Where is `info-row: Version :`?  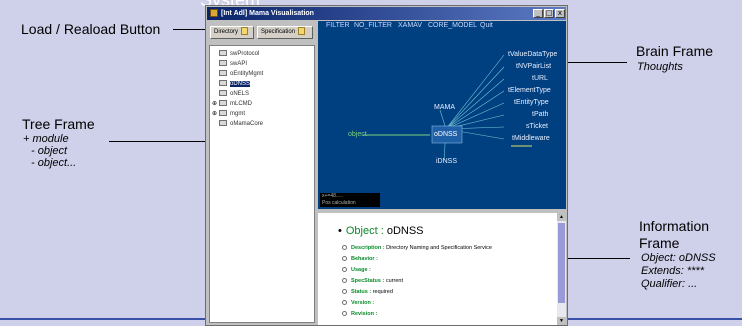
info-row: Version : is located at coordinates (358, 303).